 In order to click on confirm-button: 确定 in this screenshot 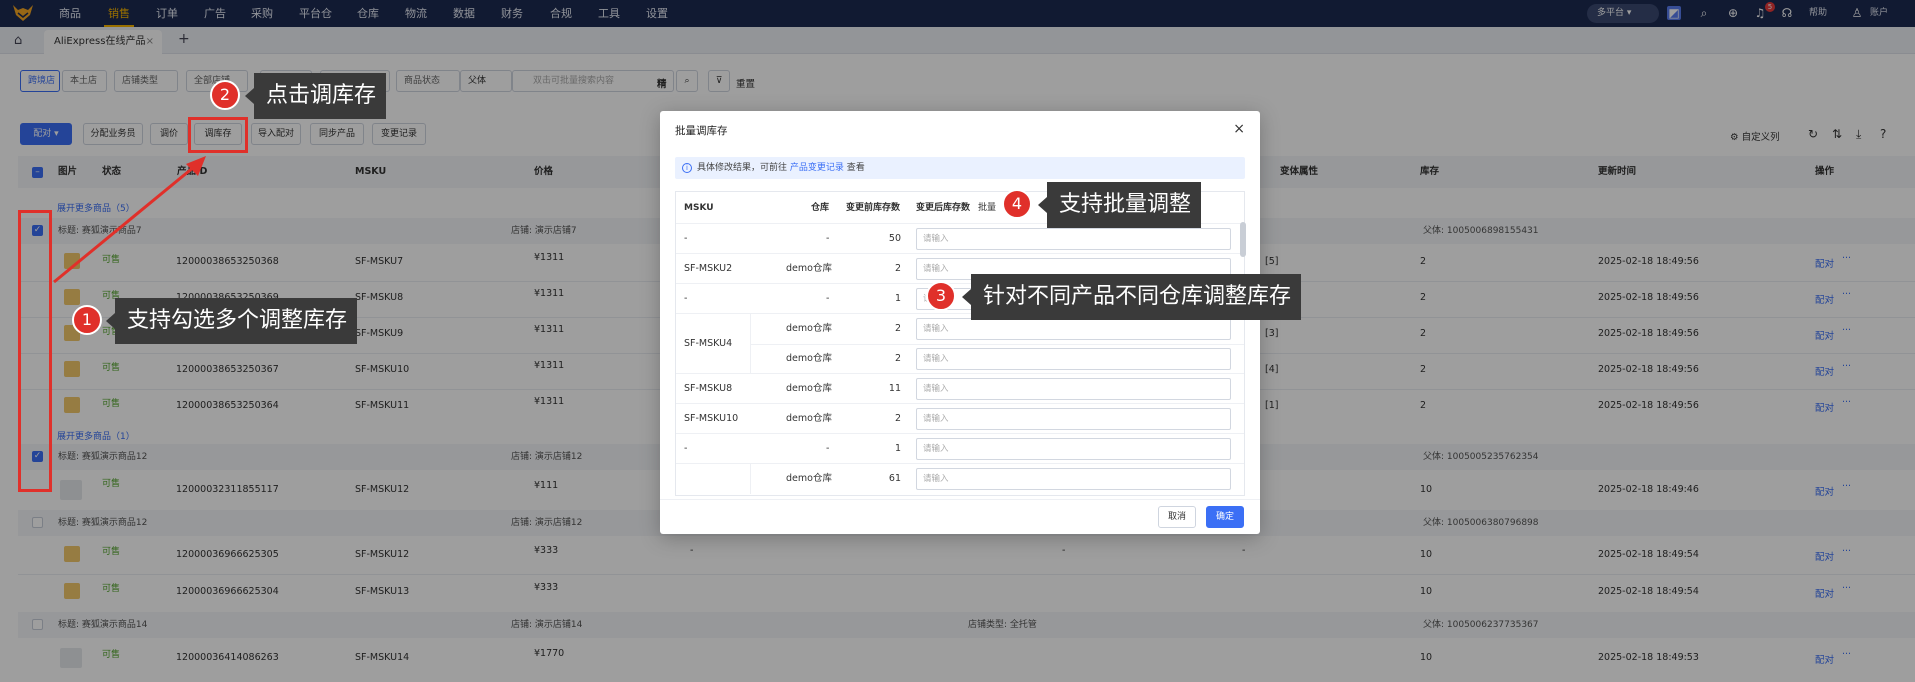, I will do `click(1225, 517)`.